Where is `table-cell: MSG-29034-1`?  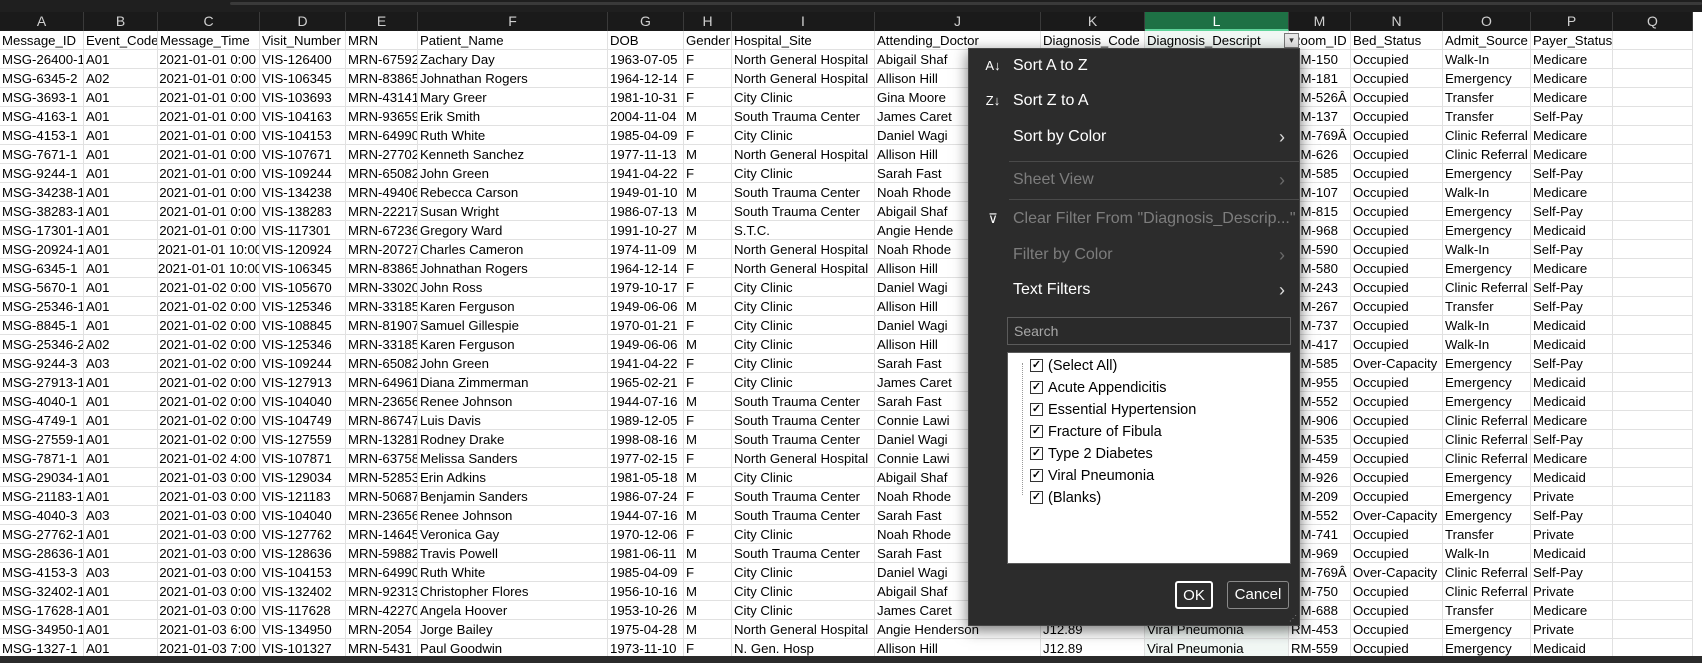 table-cell: MSG-29034-1 is located at coordinates (42, 477).